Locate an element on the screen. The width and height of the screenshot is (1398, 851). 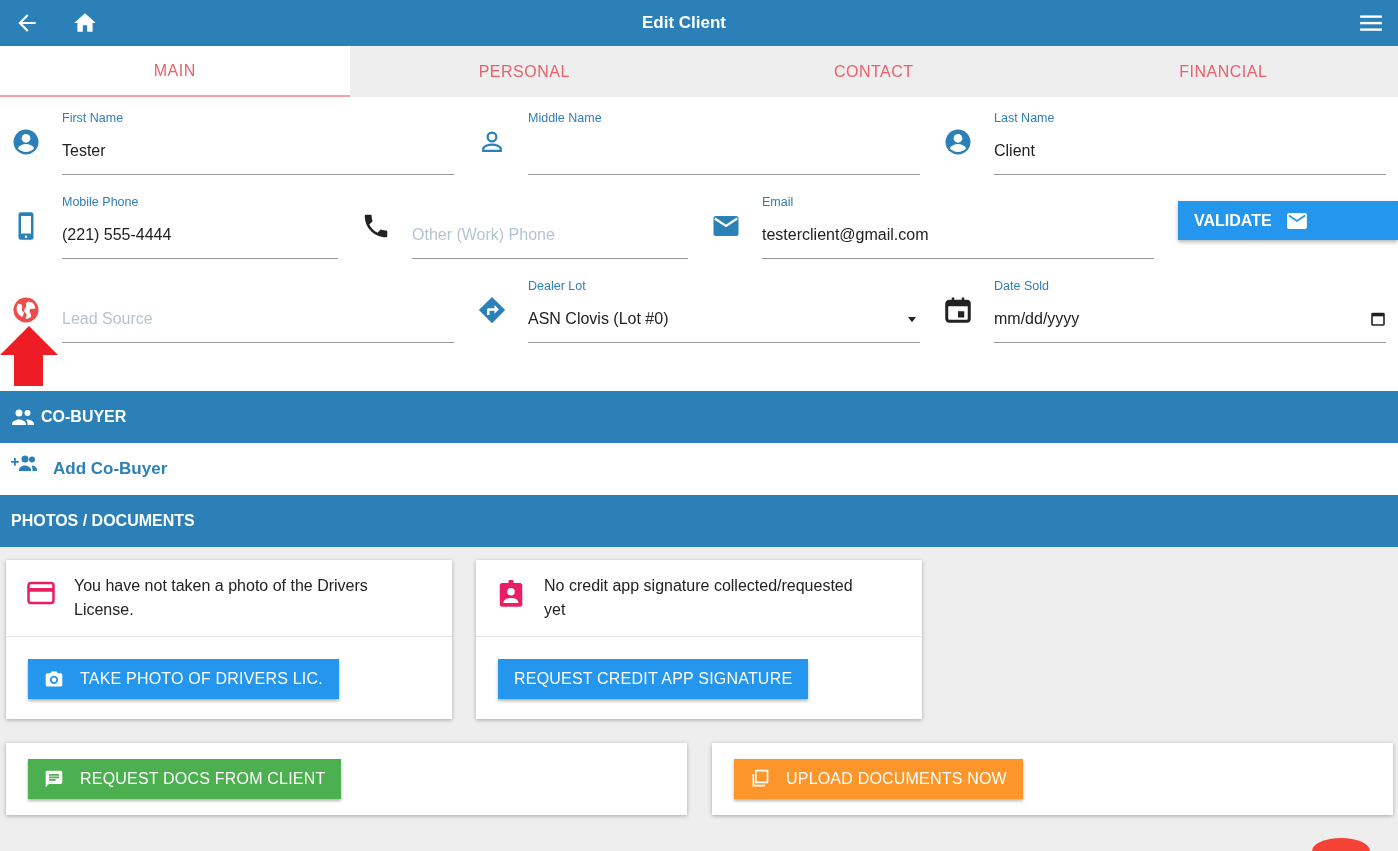
input-field: Lead Source is located at coordinates (258, 310).